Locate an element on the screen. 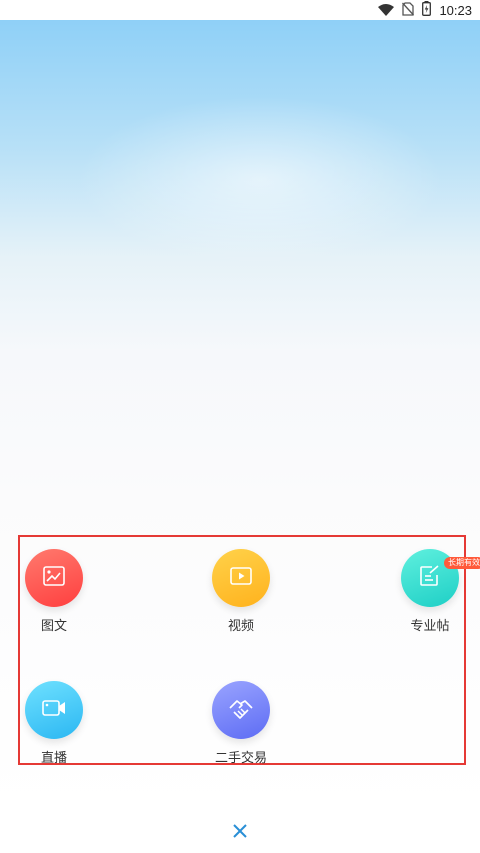 The height and width of the screenshot is (853, 480). video-play-icon is located at coordinates (241, 578).